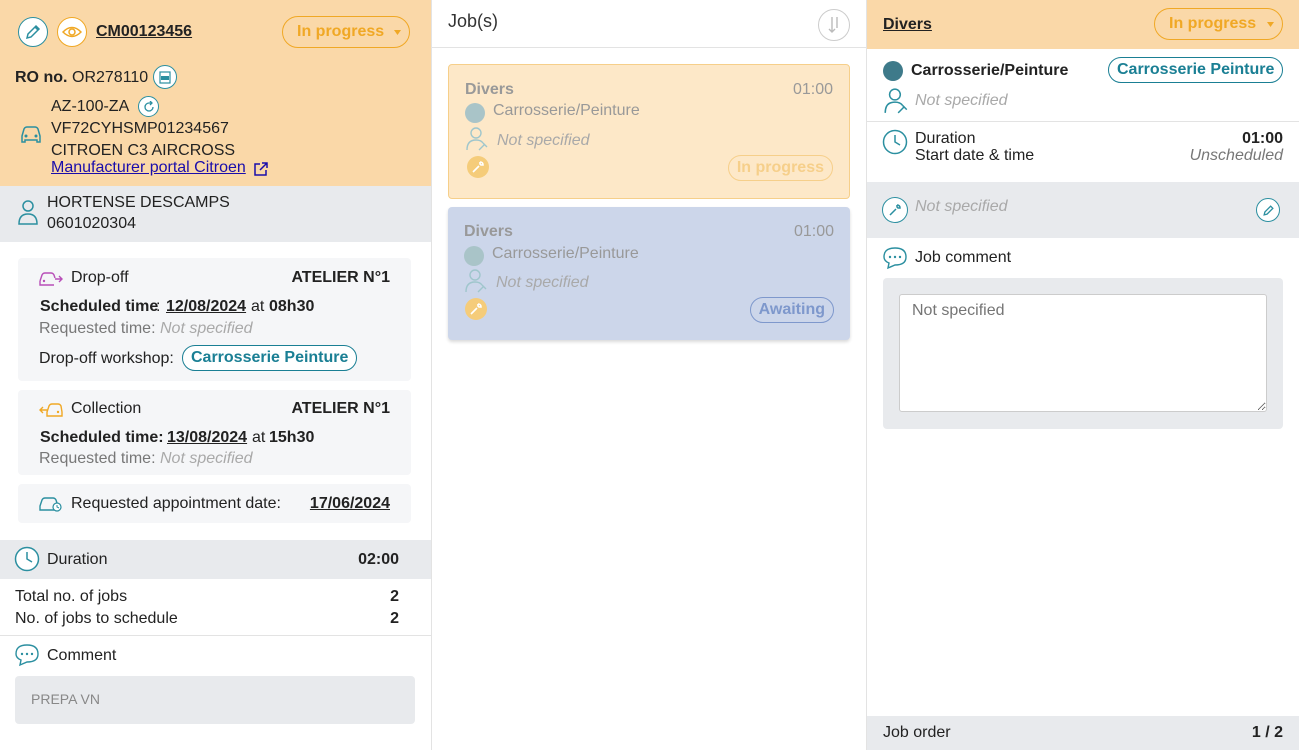 The image size is (1299, 750). Describe the element at coordinates (394, 618) in the screenshot. I see `jobs-to-schedule-value: 2` at that location.